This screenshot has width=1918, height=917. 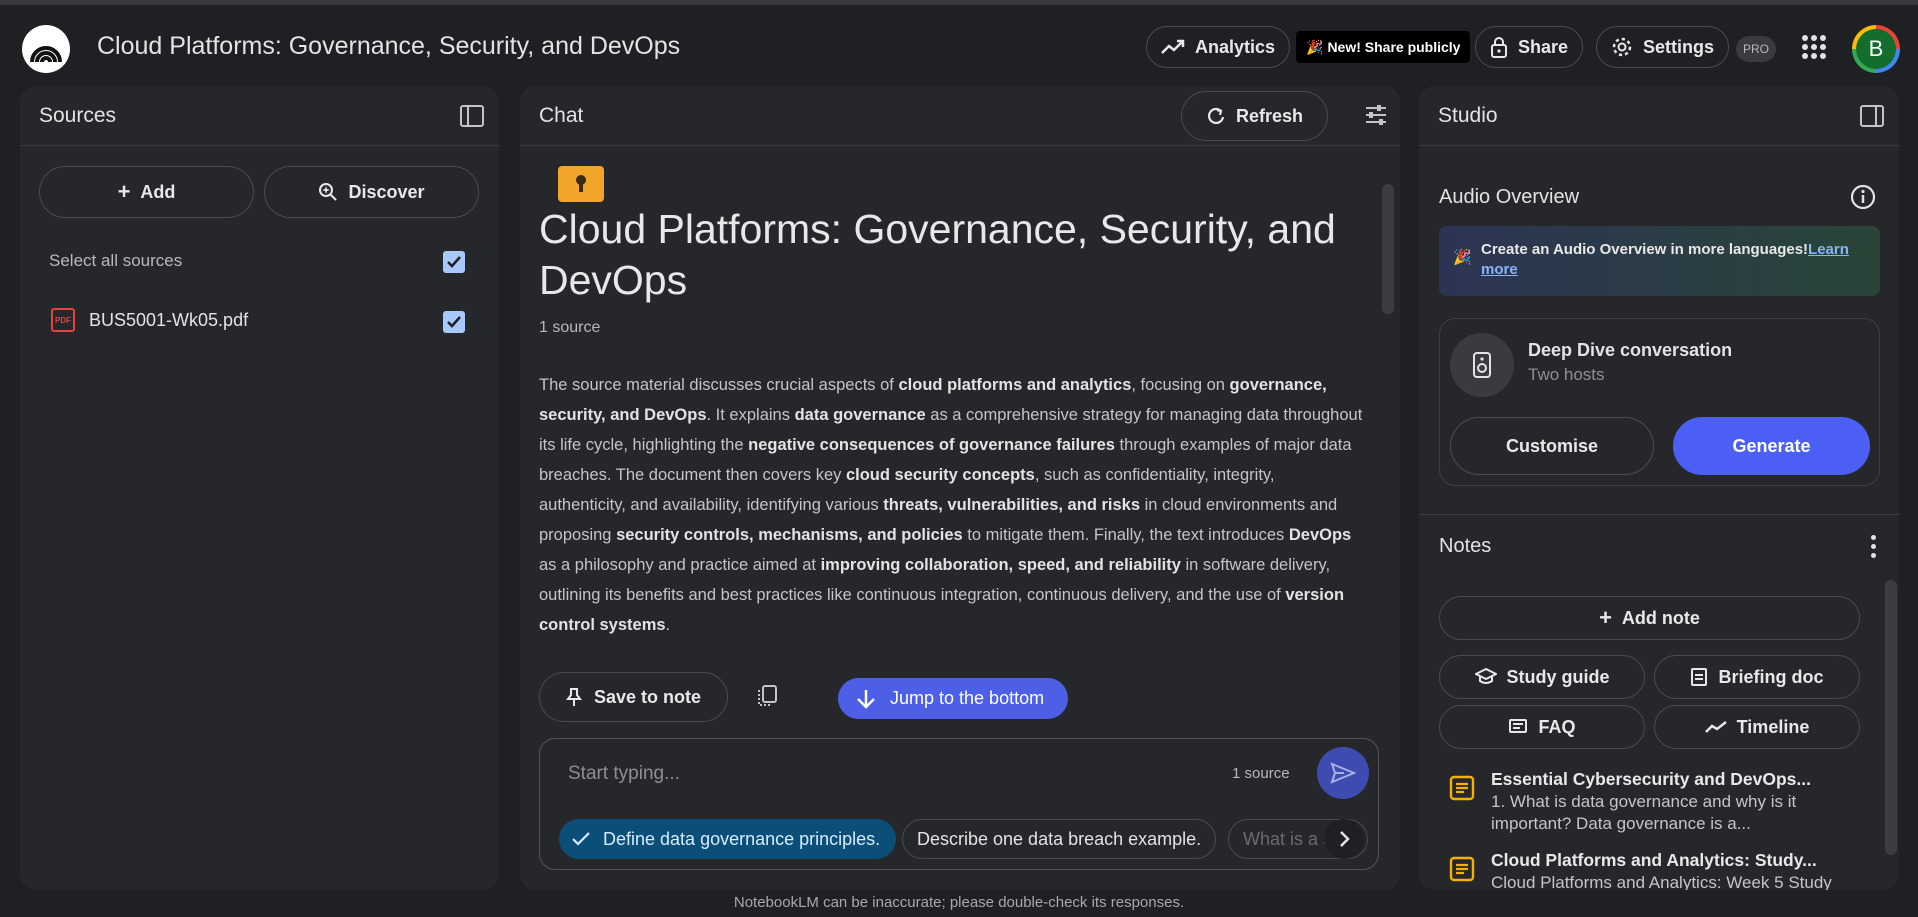 I want to click on save-to-note-button: Save to note, so click(x=634, y=697).